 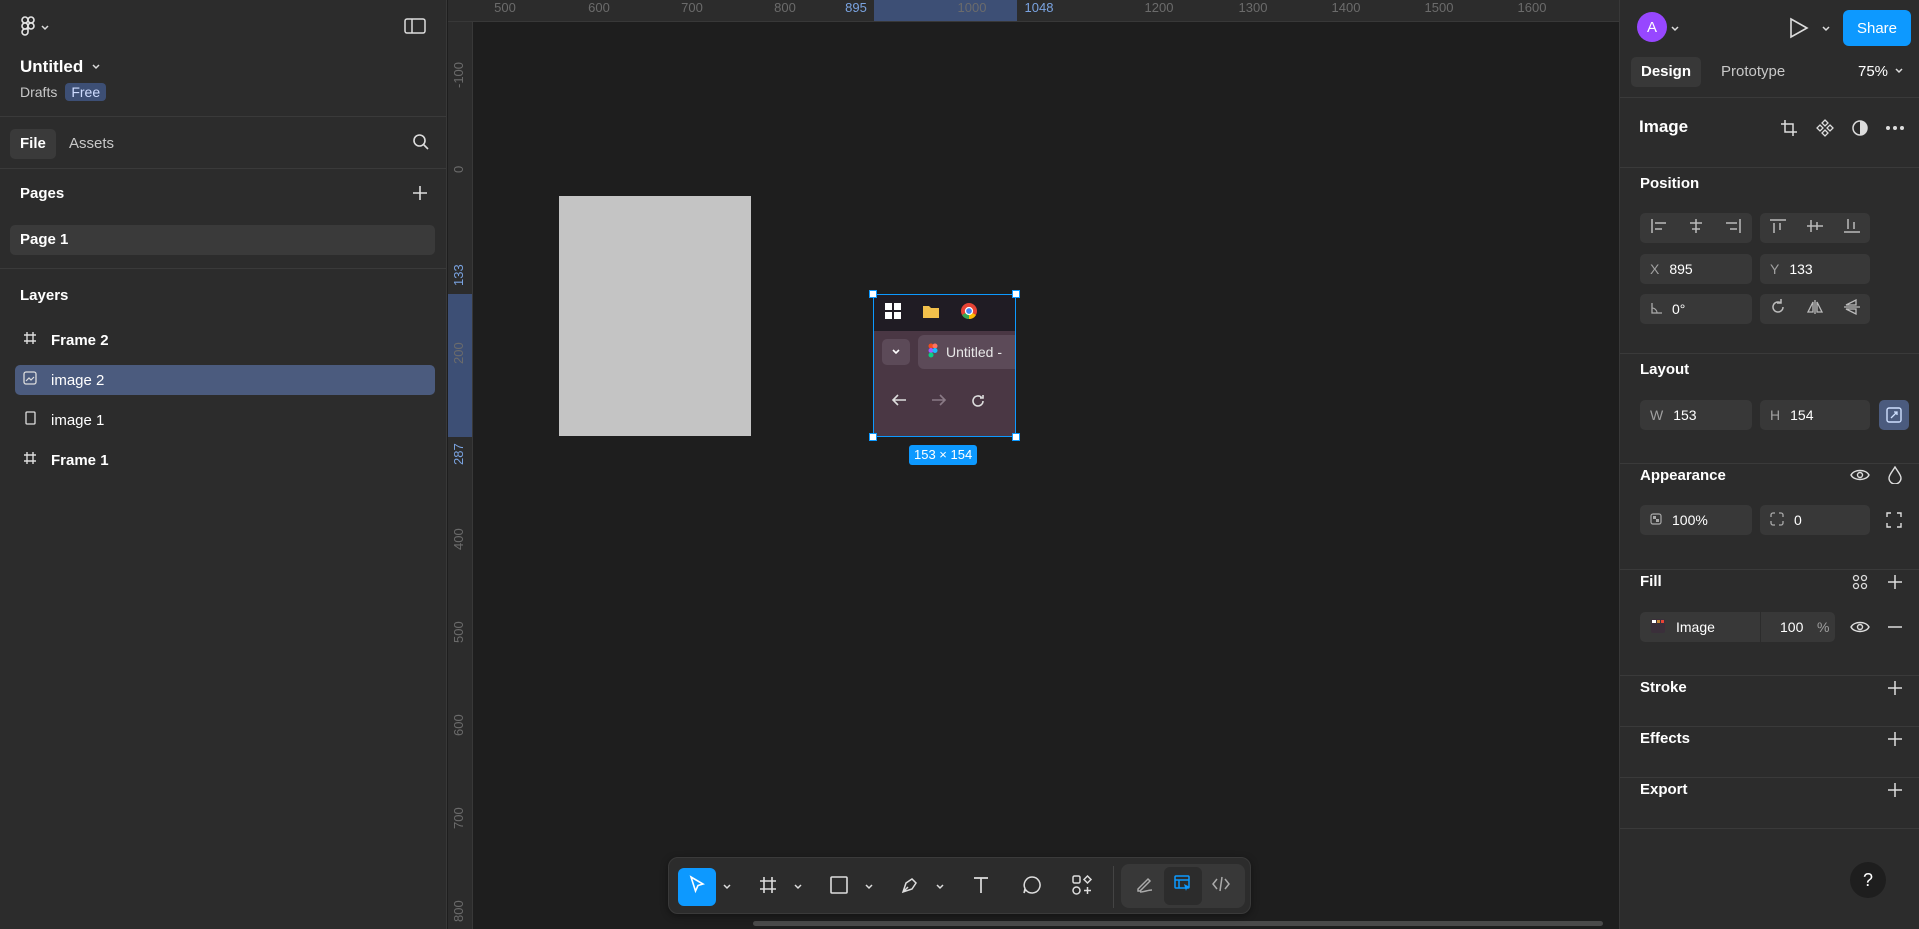 What do you see at coordinates (1016, 294) in the screenshot?
I see `resize-handle-ne` at bounding box center [1016, 294].